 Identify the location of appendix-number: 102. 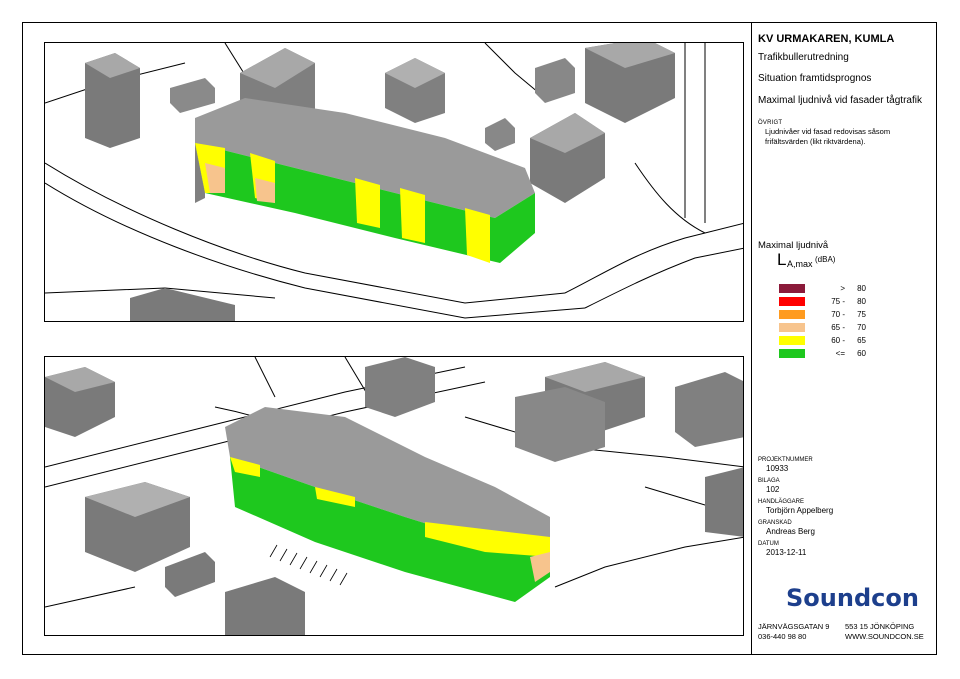
(773, 489).